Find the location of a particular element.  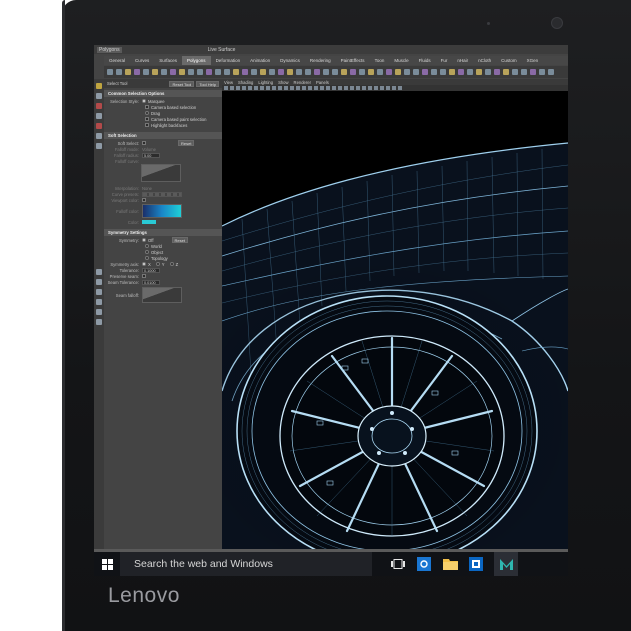

common-selection-section: Common Selection Options is located at coordinates (163, 93).